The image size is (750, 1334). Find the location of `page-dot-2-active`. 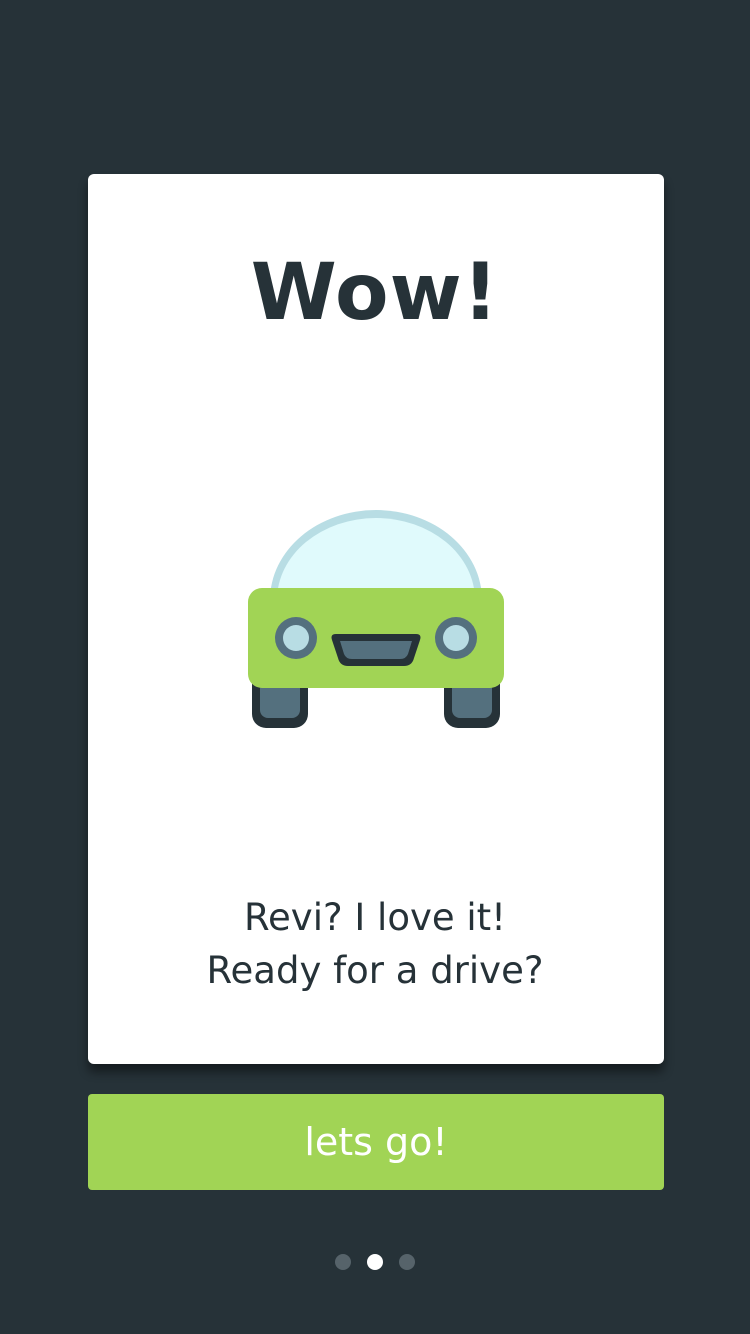

page-dot-2-active is located at coordinates (375, 1262).